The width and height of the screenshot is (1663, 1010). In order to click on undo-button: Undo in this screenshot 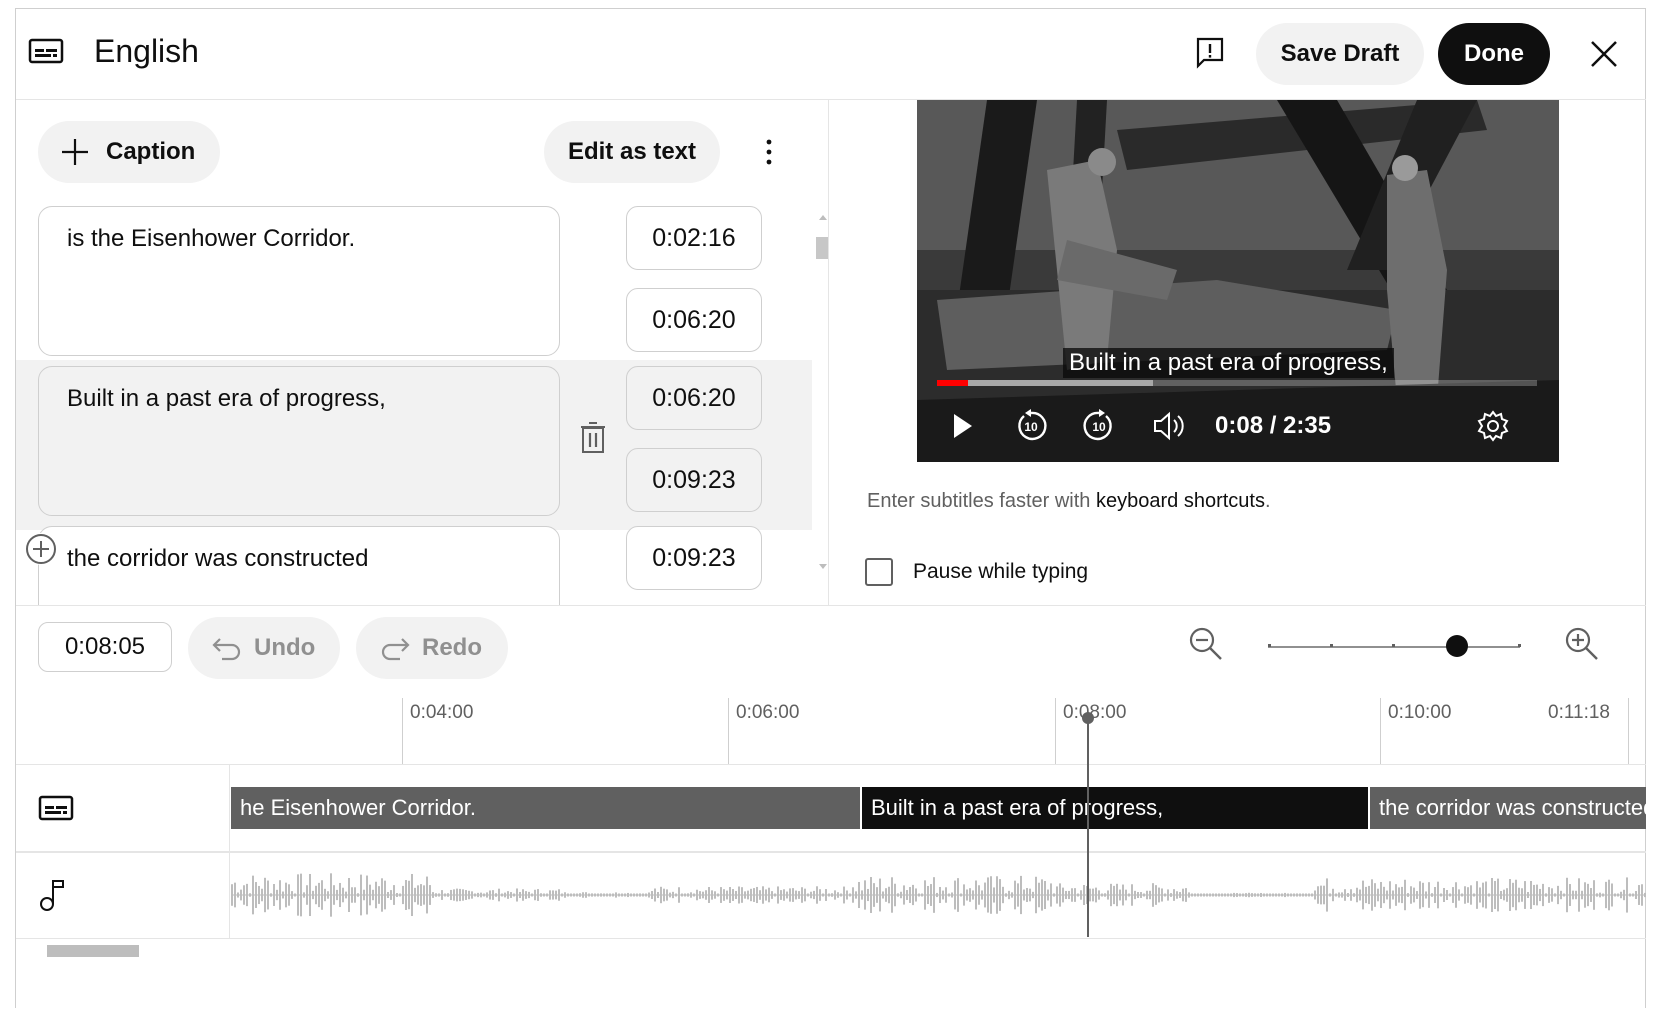, I will do `click(264, 648)`.